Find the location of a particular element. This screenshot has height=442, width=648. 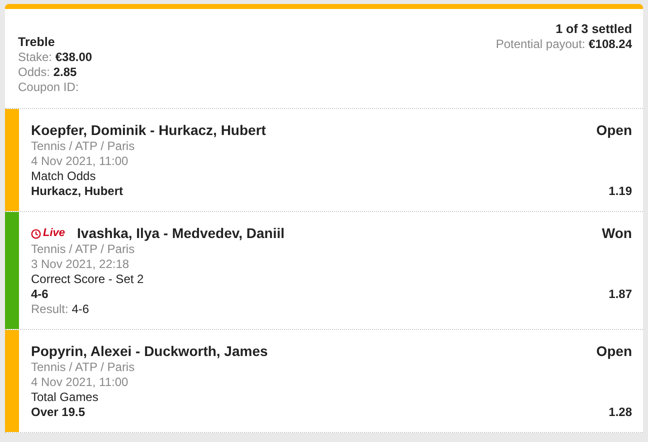

selection: Hurkacz, Hubert is located at coordinates (77, 191).